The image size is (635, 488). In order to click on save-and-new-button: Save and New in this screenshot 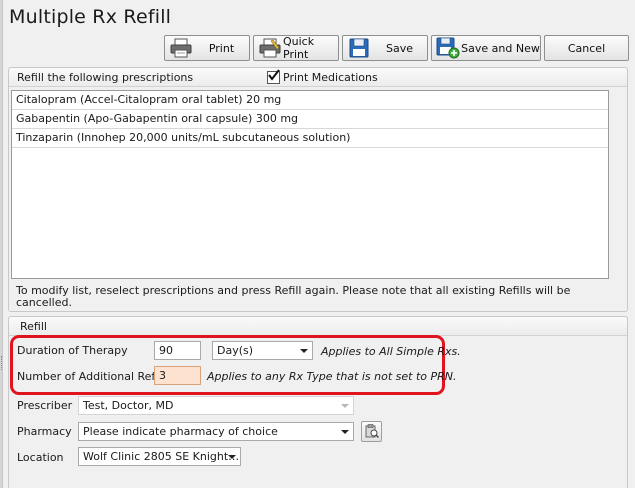, I will do `click(486, 48)`.